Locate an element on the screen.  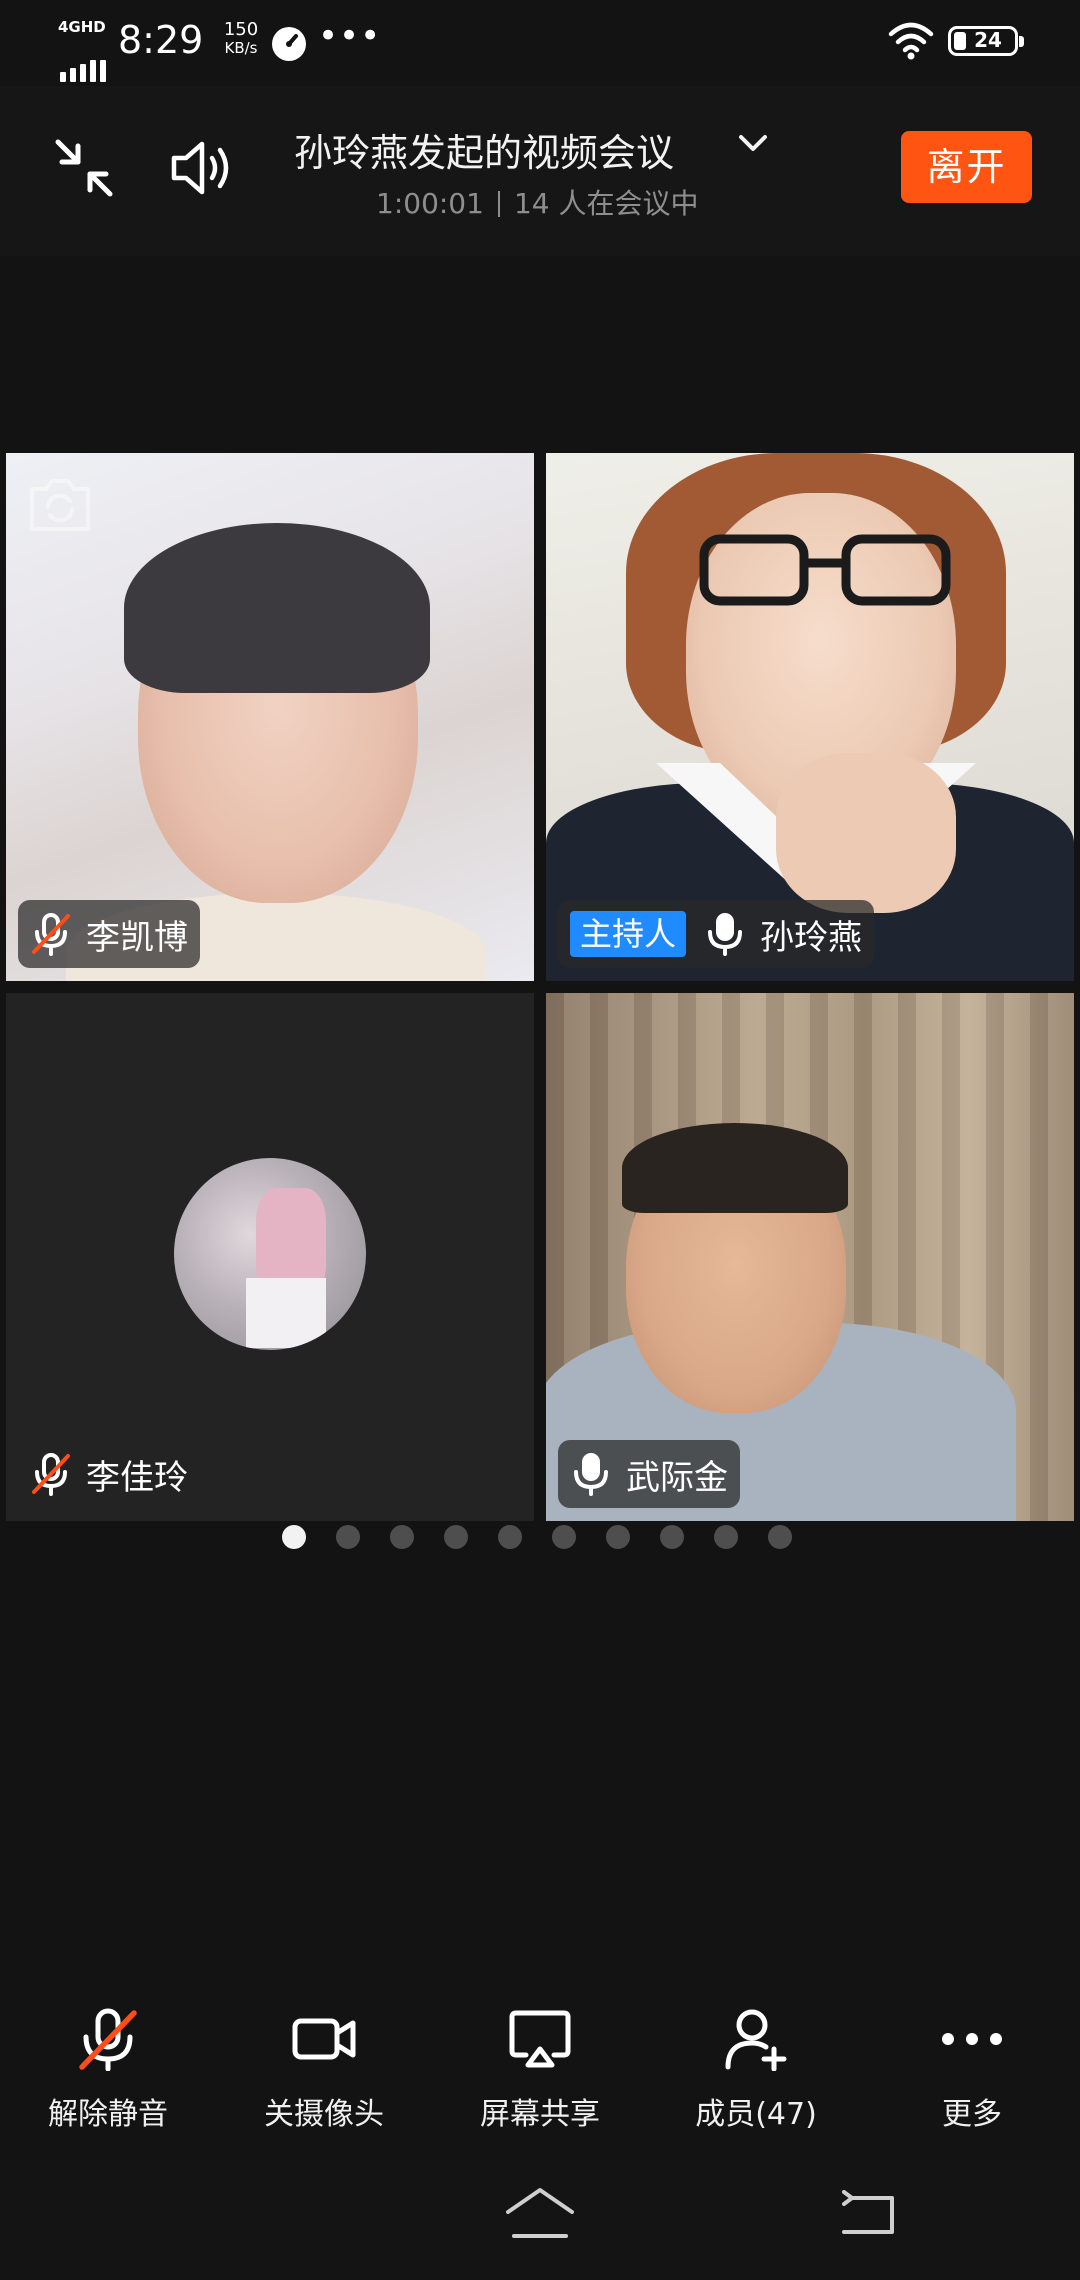
members-button: 成员(47) is located at coordinates (756, 2055).